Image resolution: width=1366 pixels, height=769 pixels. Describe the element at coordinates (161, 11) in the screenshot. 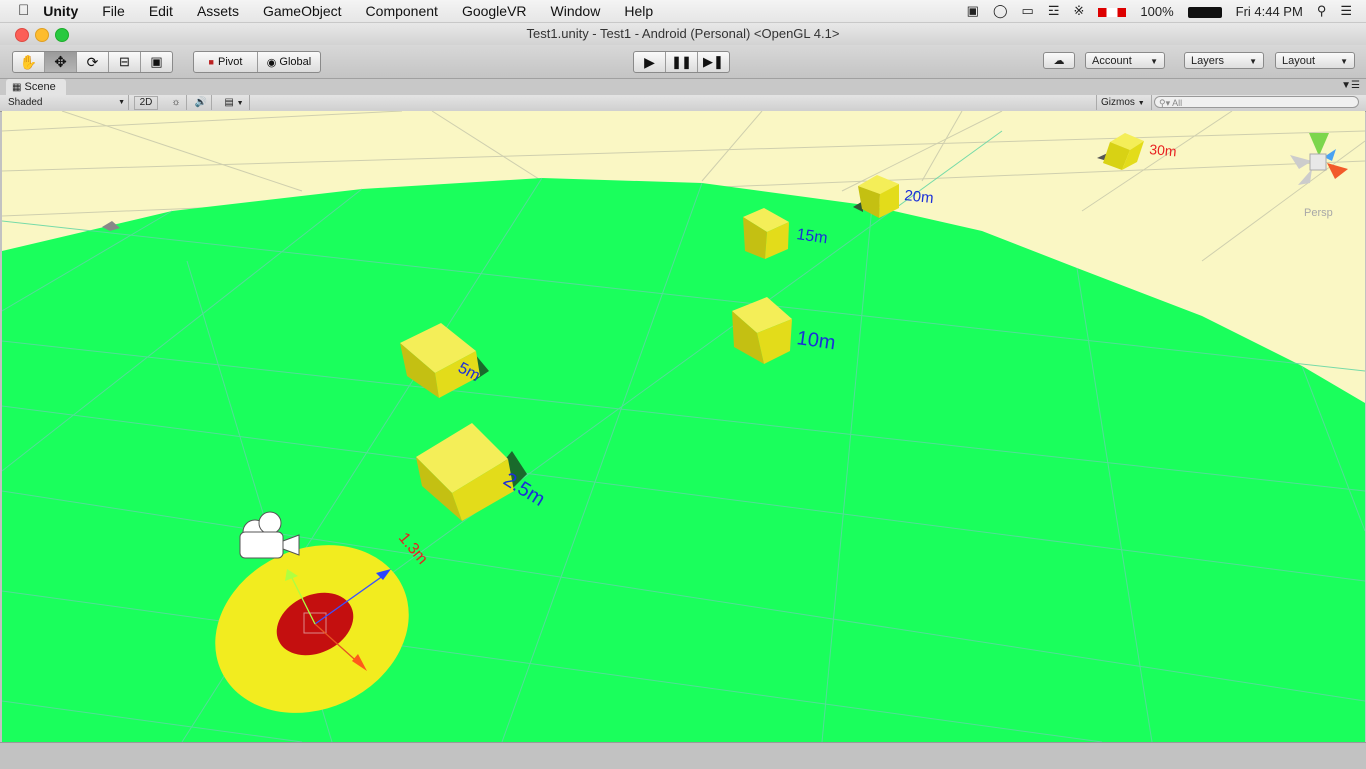

I see `menu-edit: Edit` at that location.